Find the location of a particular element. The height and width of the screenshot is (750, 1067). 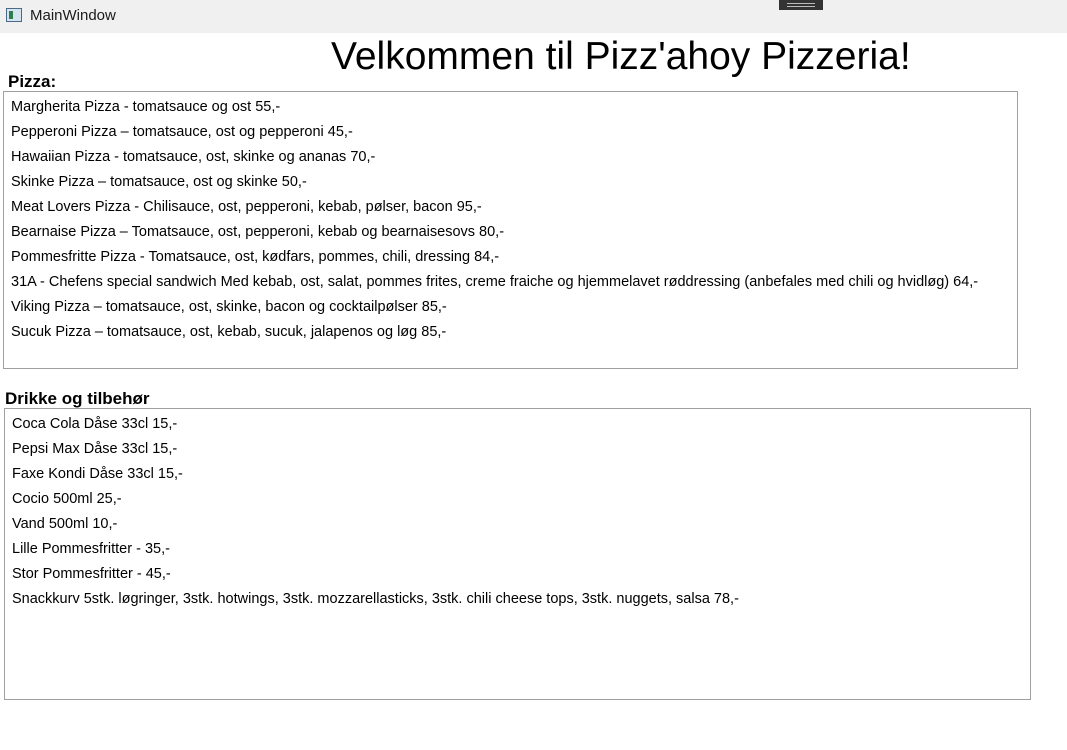

list-item: Pepsi Max Dåse 33cl 15,- is located at coordinates (517, 449).